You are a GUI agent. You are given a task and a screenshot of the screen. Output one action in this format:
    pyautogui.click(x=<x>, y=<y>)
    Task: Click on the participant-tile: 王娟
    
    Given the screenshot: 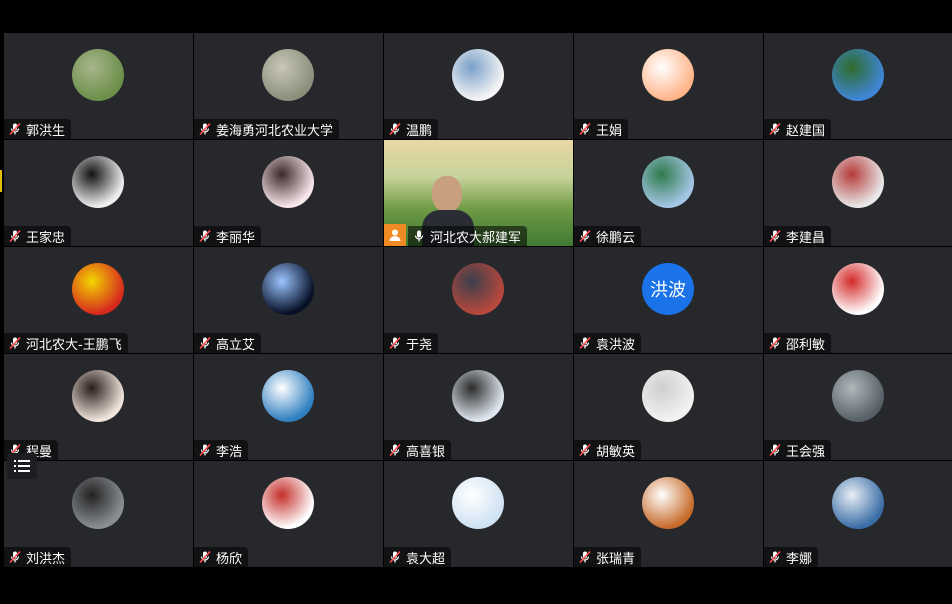 What is the action you would take?
    pyautogui.click(x=668, y=86)
    